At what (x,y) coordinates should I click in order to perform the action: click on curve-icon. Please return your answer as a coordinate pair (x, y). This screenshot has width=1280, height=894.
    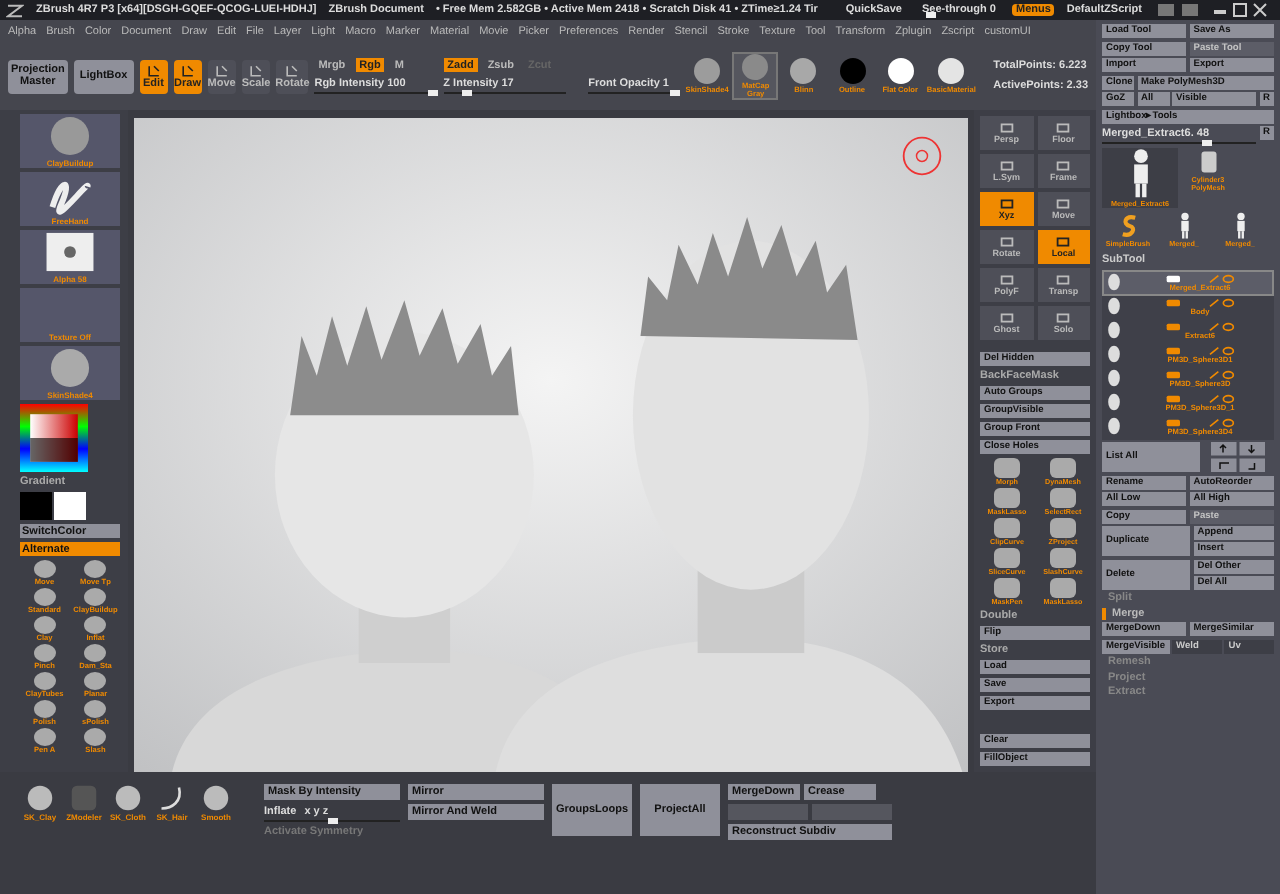
    Looking at the image, I should click on (172, 798).